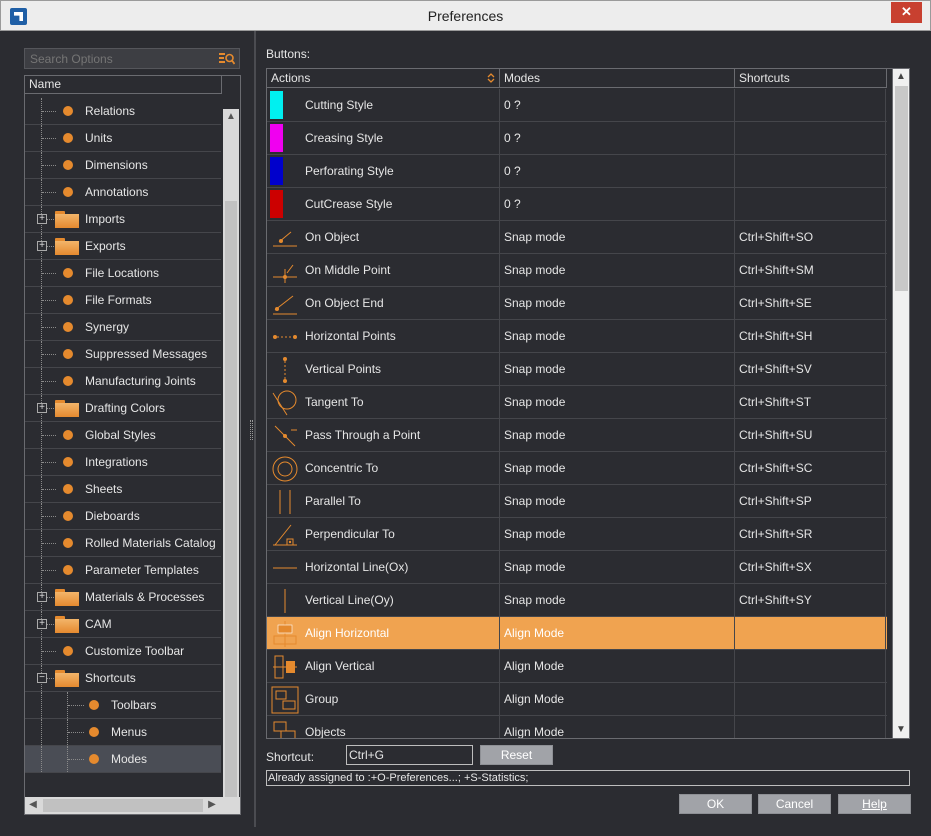 The image size is (931, 836). I want to click on tree-item: Synergy, so click(123, 327).